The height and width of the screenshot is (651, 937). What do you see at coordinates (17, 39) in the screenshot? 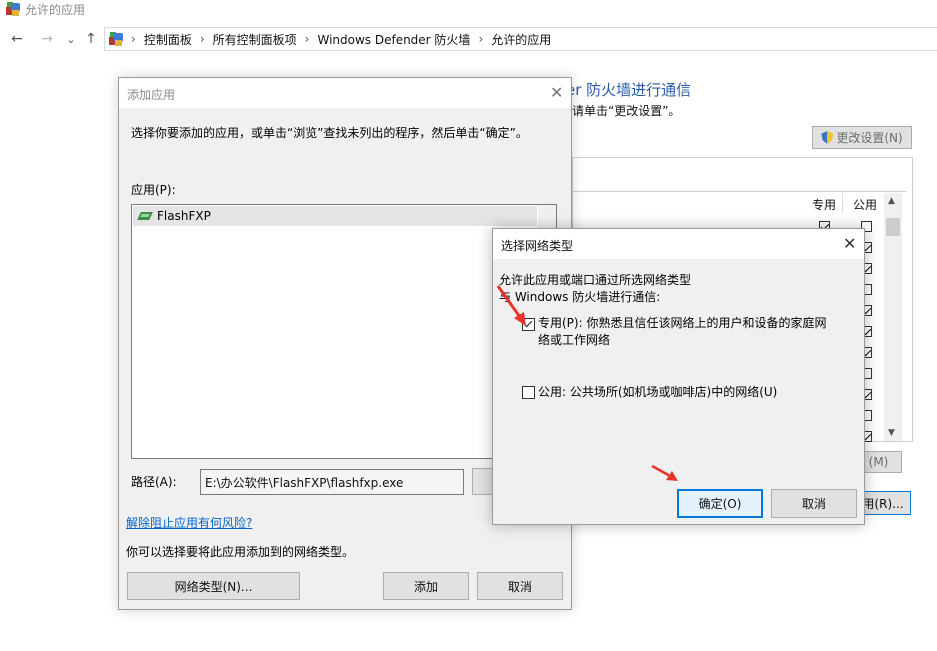
I see `back-arrow-icon: ←` at bounding box center [17, 39].